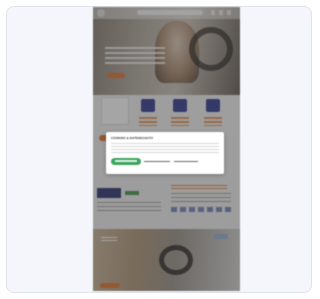 This screenshot has height=299, width=320. Describe the element at coordinates (157, 161) in the screenshot. I see `reject-button` at that location.